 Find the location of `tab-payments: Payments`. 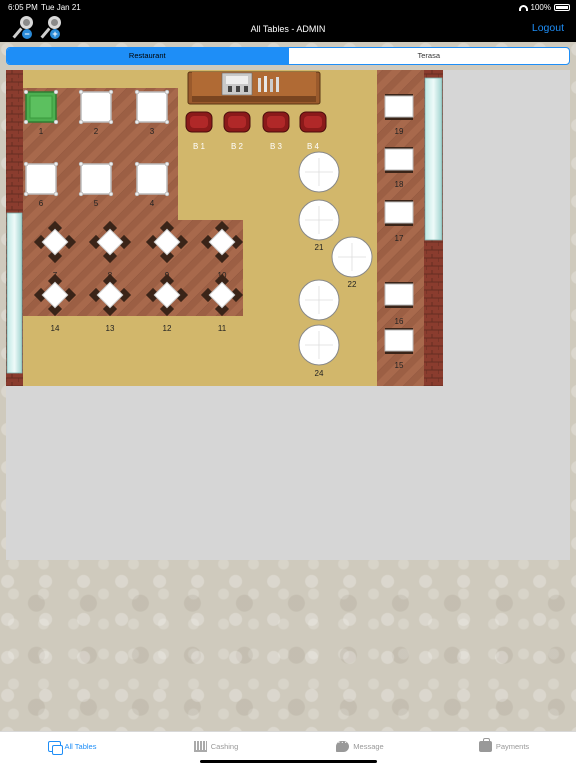

tab-payments: Payments is located at coordinates (504, 750).